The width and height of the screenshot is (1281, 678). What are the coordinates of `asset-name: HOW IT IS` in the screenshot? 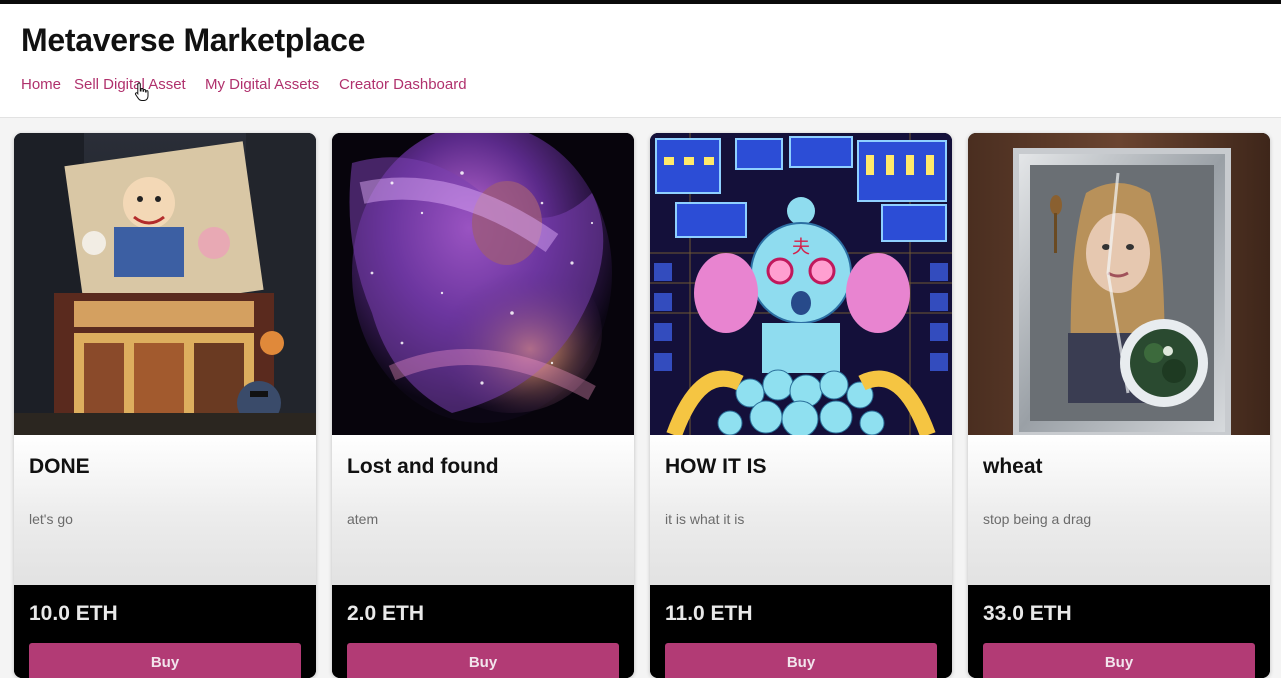 It's located at (716, 466).